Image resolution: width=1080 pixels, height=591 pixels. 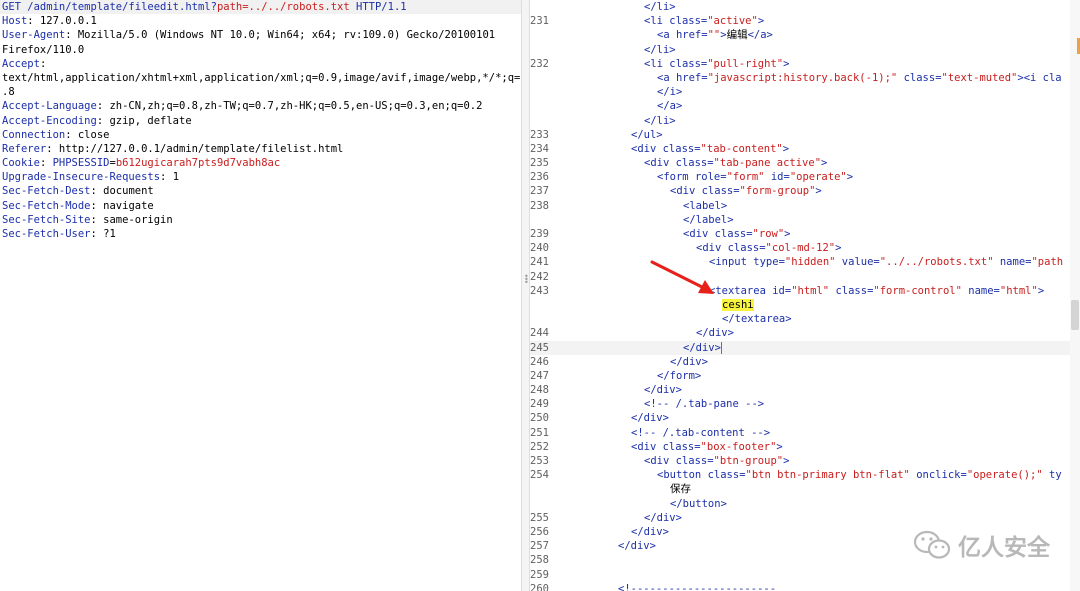 What do you see at coordinates (805, 277) in the screenshot?
I see `code-line: 242` at bounding box center [805, 277].